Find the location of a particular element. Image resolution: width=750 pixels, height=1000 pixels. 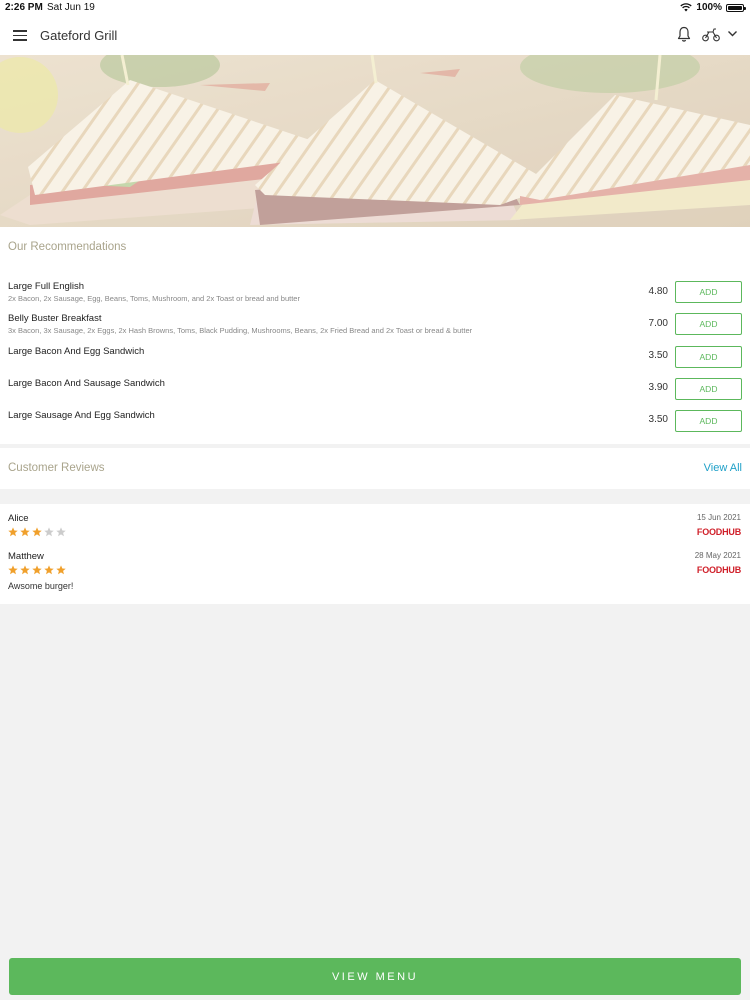

menu-item-price: 3.90 is located at coordinates (658, 387).